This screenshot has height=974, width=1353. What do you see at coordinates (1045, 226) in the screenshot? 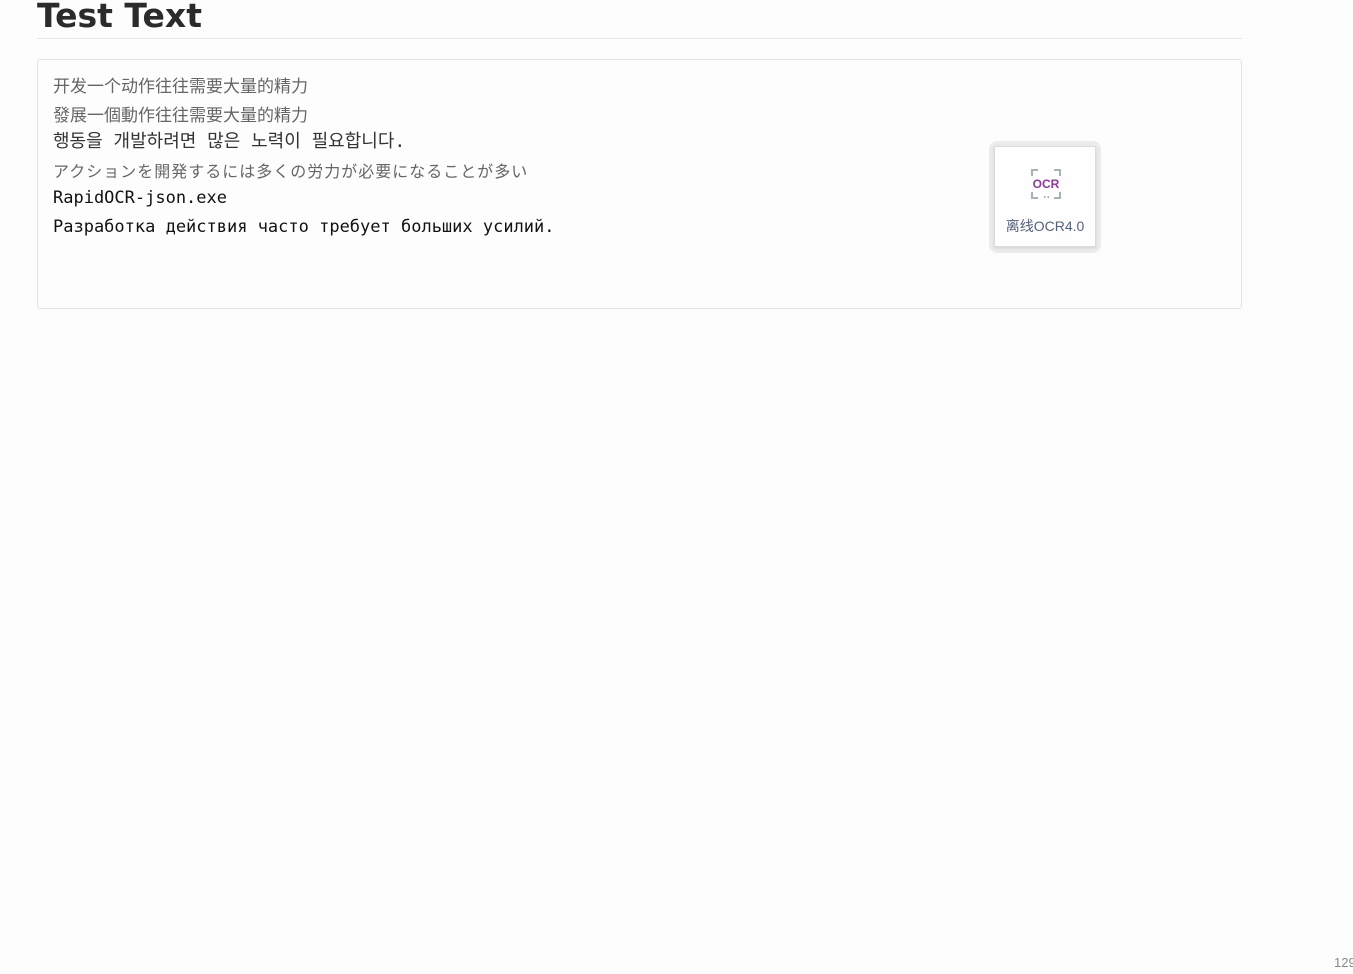
I see `ocr-widget-label: 离线OCR4.0` at bounding box center [1045, 226].